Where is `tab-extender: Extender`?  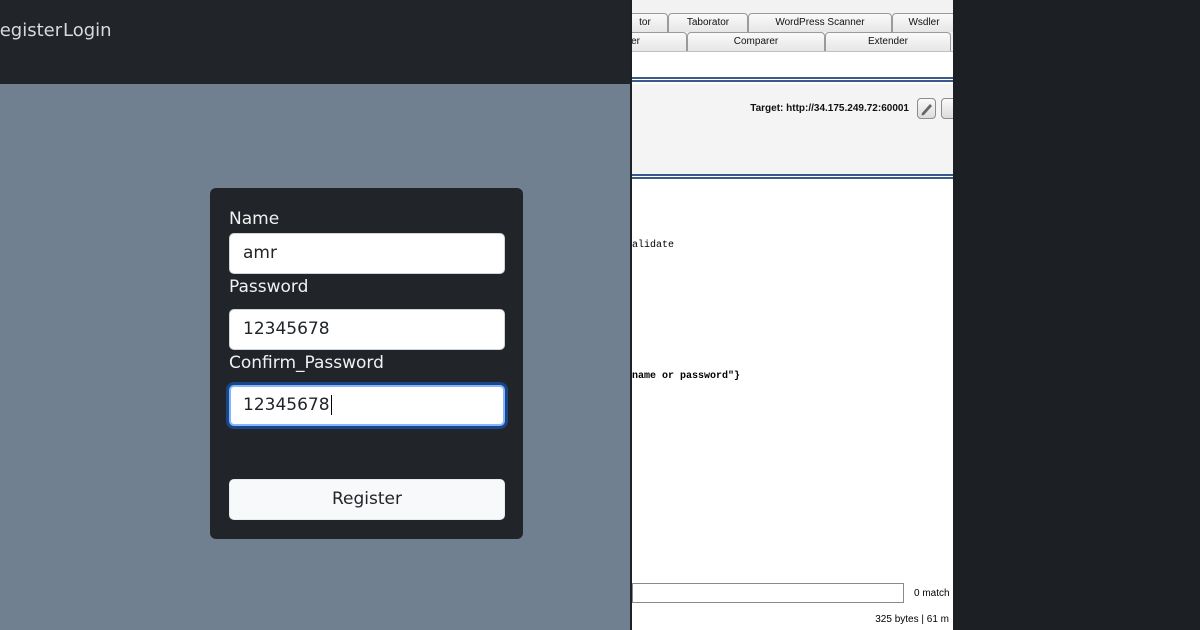
tab-extender: Extender is located at coordinates (888, 41).